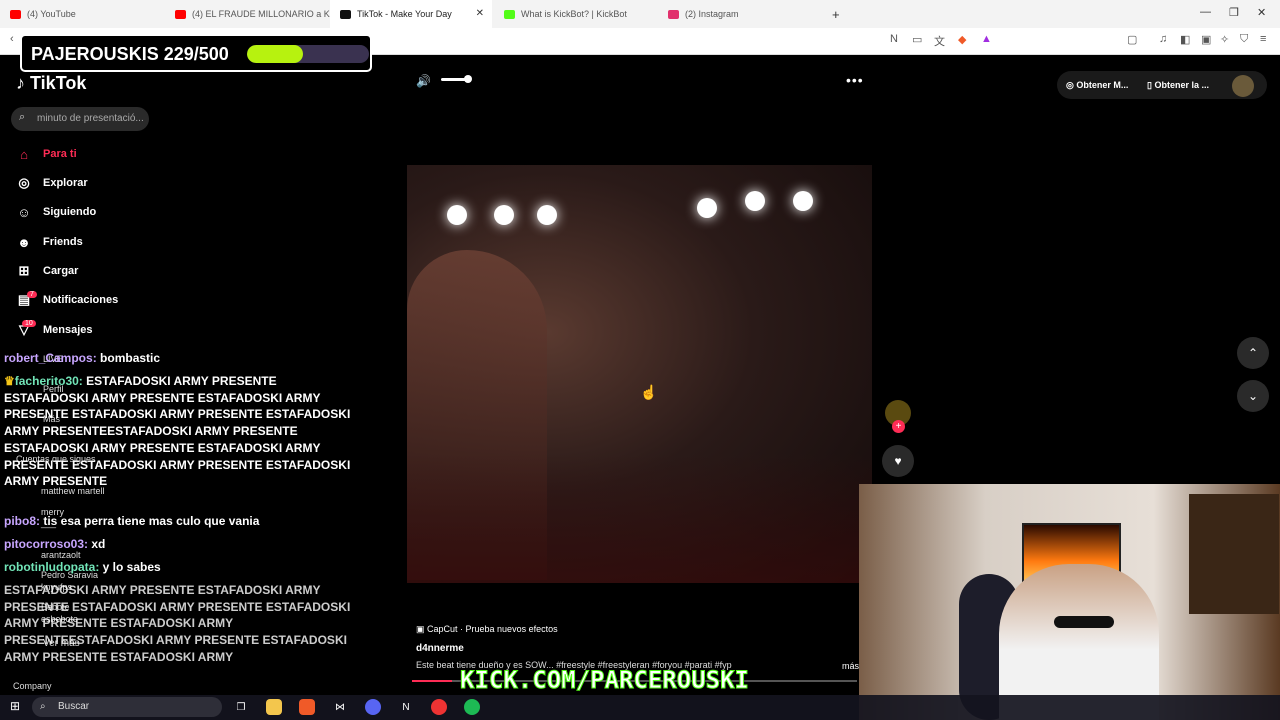 This screenshot has width=1280, height=720. Describe the element at coordinates (1263, 39) in the screenshot. I see `menu-icon: ≡` at that location.